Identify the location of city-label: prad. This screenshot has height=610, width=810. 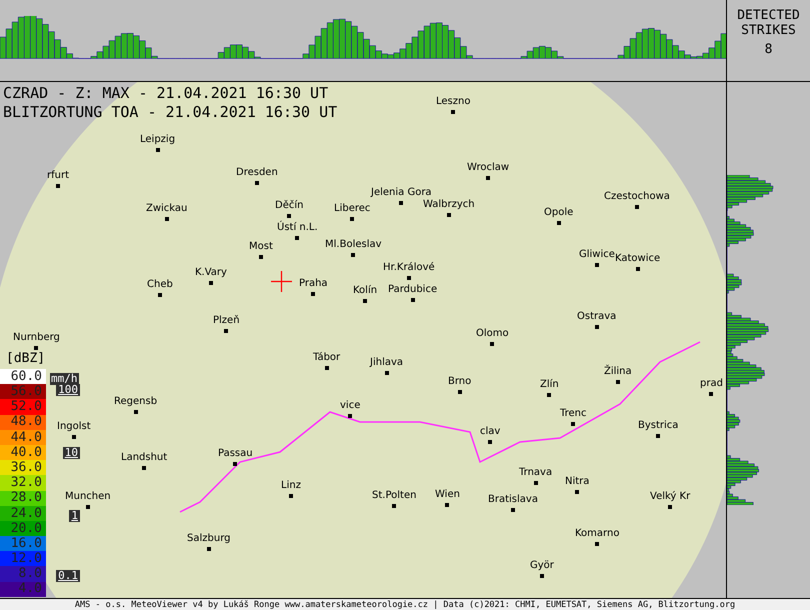
(711, 384).